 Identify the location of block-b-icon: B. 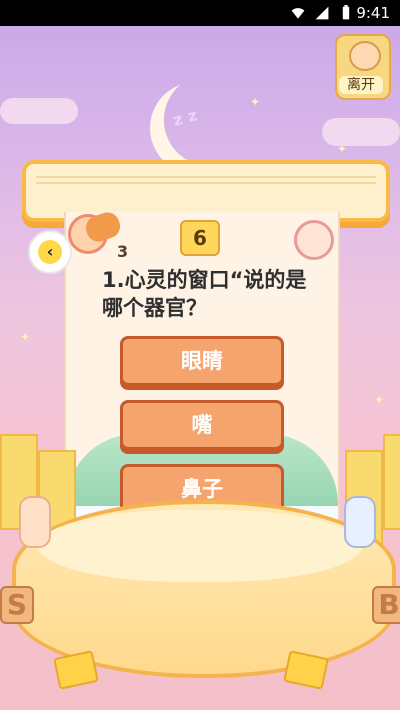
(386, 605).